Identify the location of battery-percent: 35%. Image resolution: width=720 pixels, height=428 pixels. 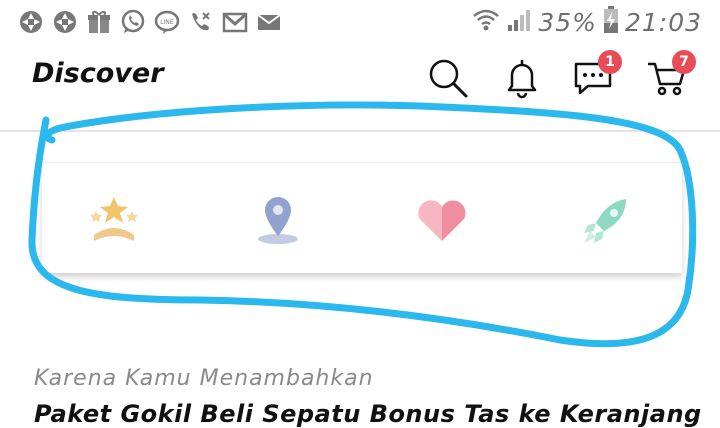
(567, 22).